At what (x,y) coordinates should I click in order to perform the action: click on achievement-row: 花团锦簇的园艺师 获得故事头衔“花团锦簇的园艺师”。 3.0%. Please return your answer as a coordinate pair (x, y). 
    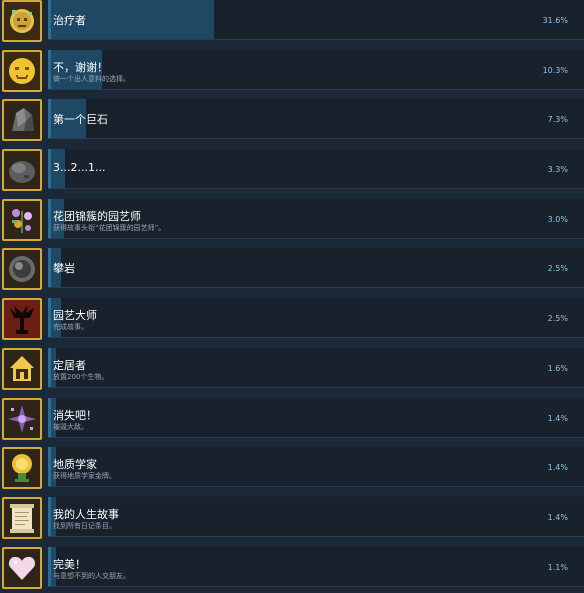
    Looking at the image, I should click on (292, 222).